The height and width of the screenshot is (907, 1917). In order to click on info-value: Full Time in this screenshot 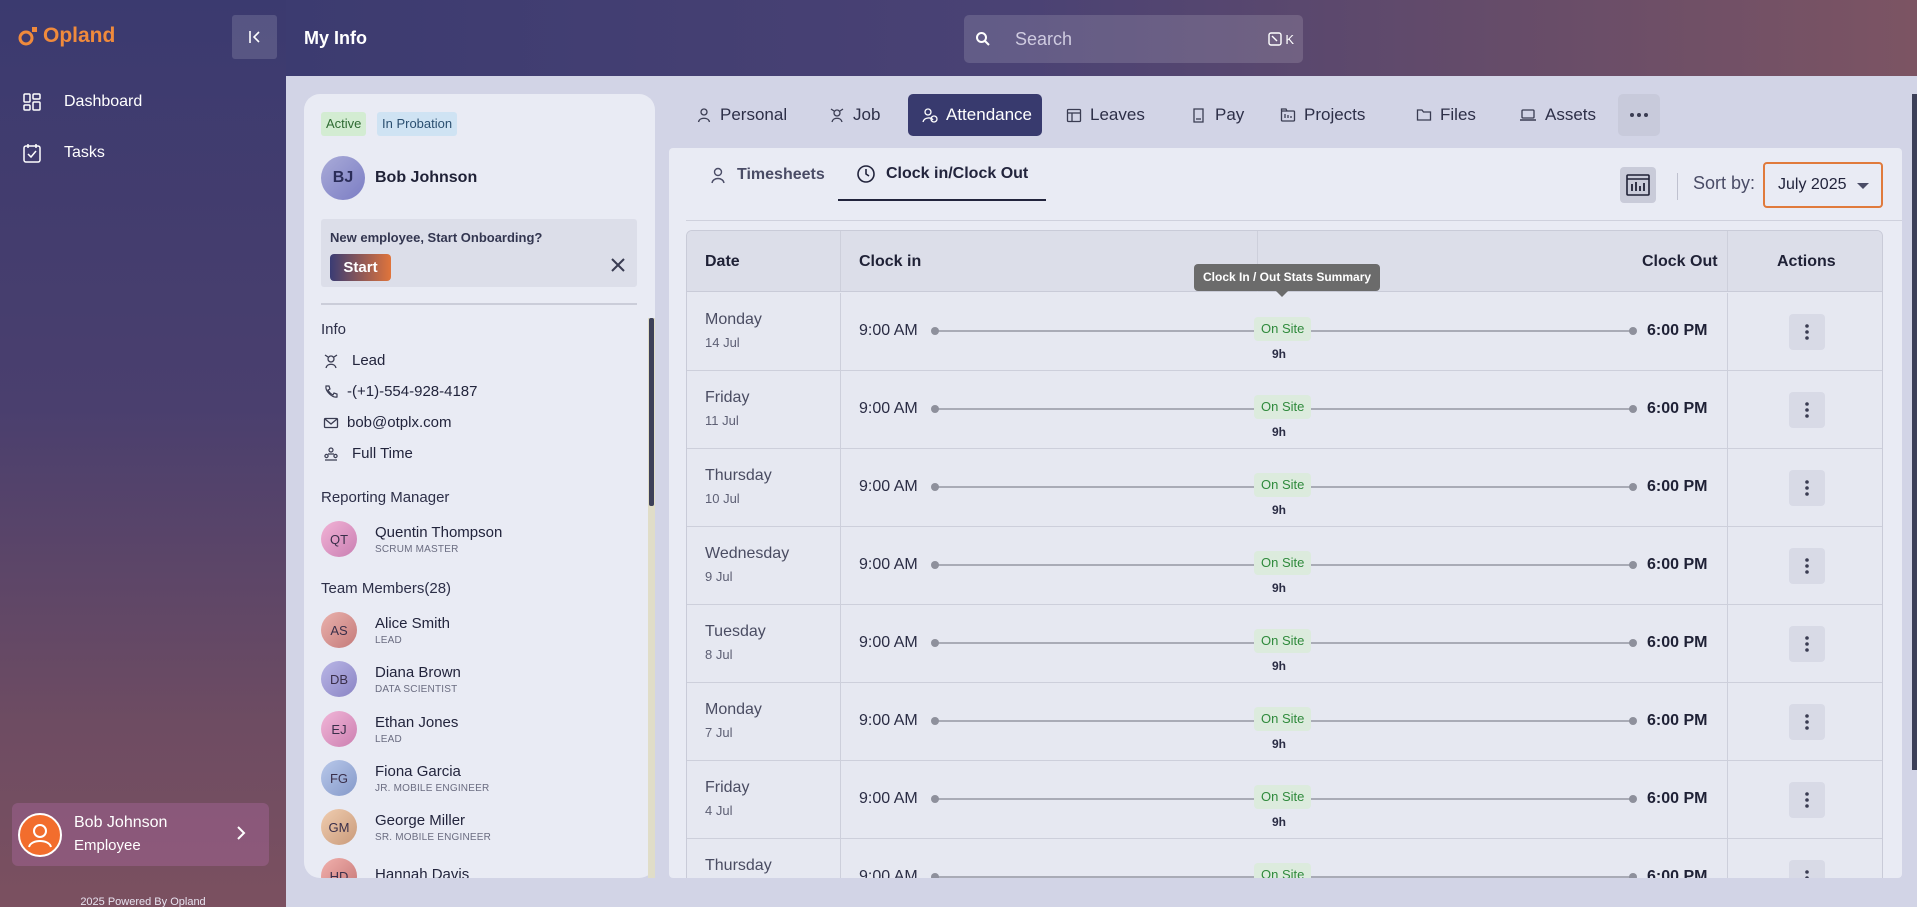, I will do `click(382, 453)`.